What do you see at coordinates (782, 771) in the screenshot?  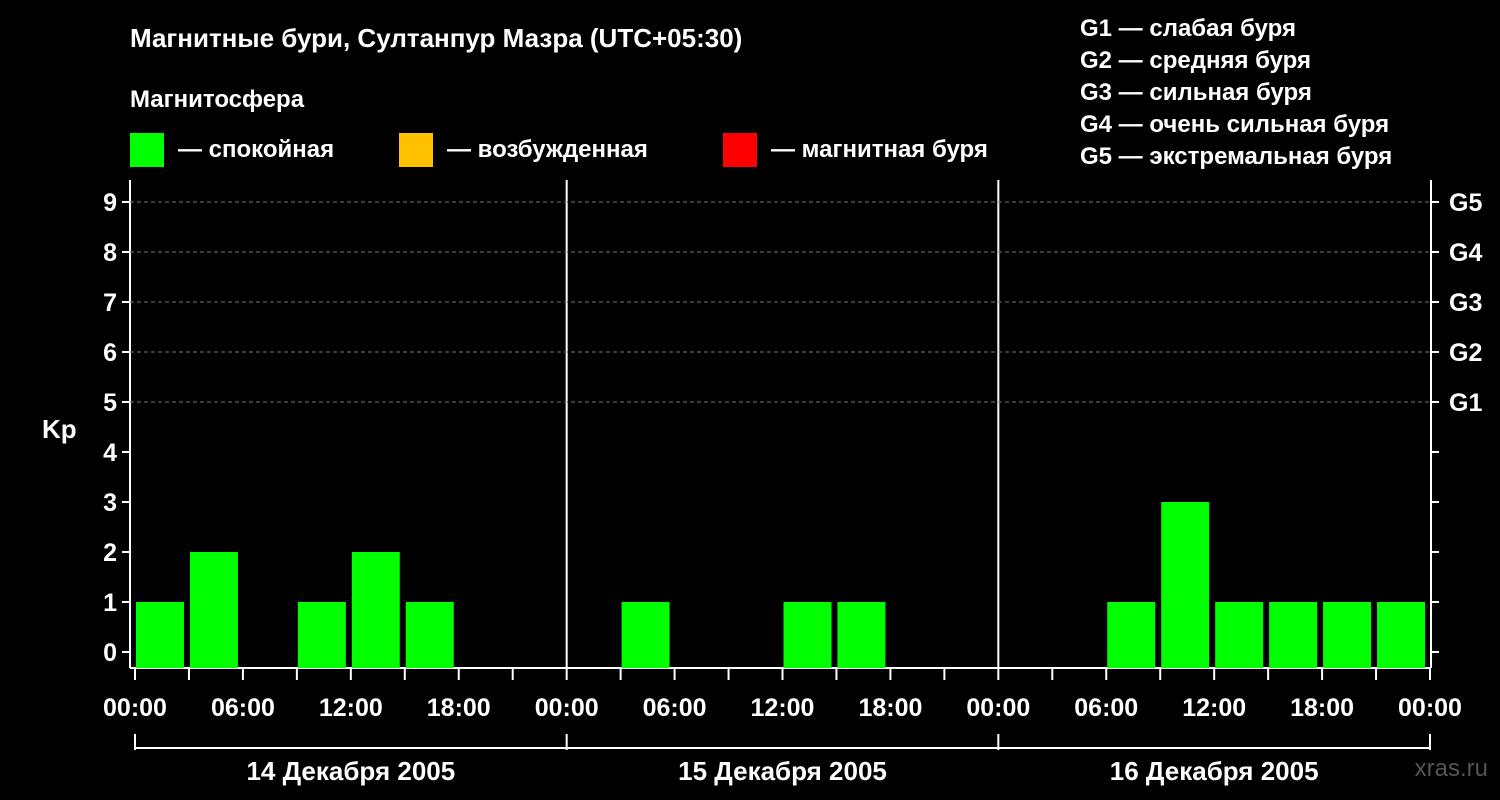 I see `day-label: 15 Декабря 2005` at bounding box center [782, 771].